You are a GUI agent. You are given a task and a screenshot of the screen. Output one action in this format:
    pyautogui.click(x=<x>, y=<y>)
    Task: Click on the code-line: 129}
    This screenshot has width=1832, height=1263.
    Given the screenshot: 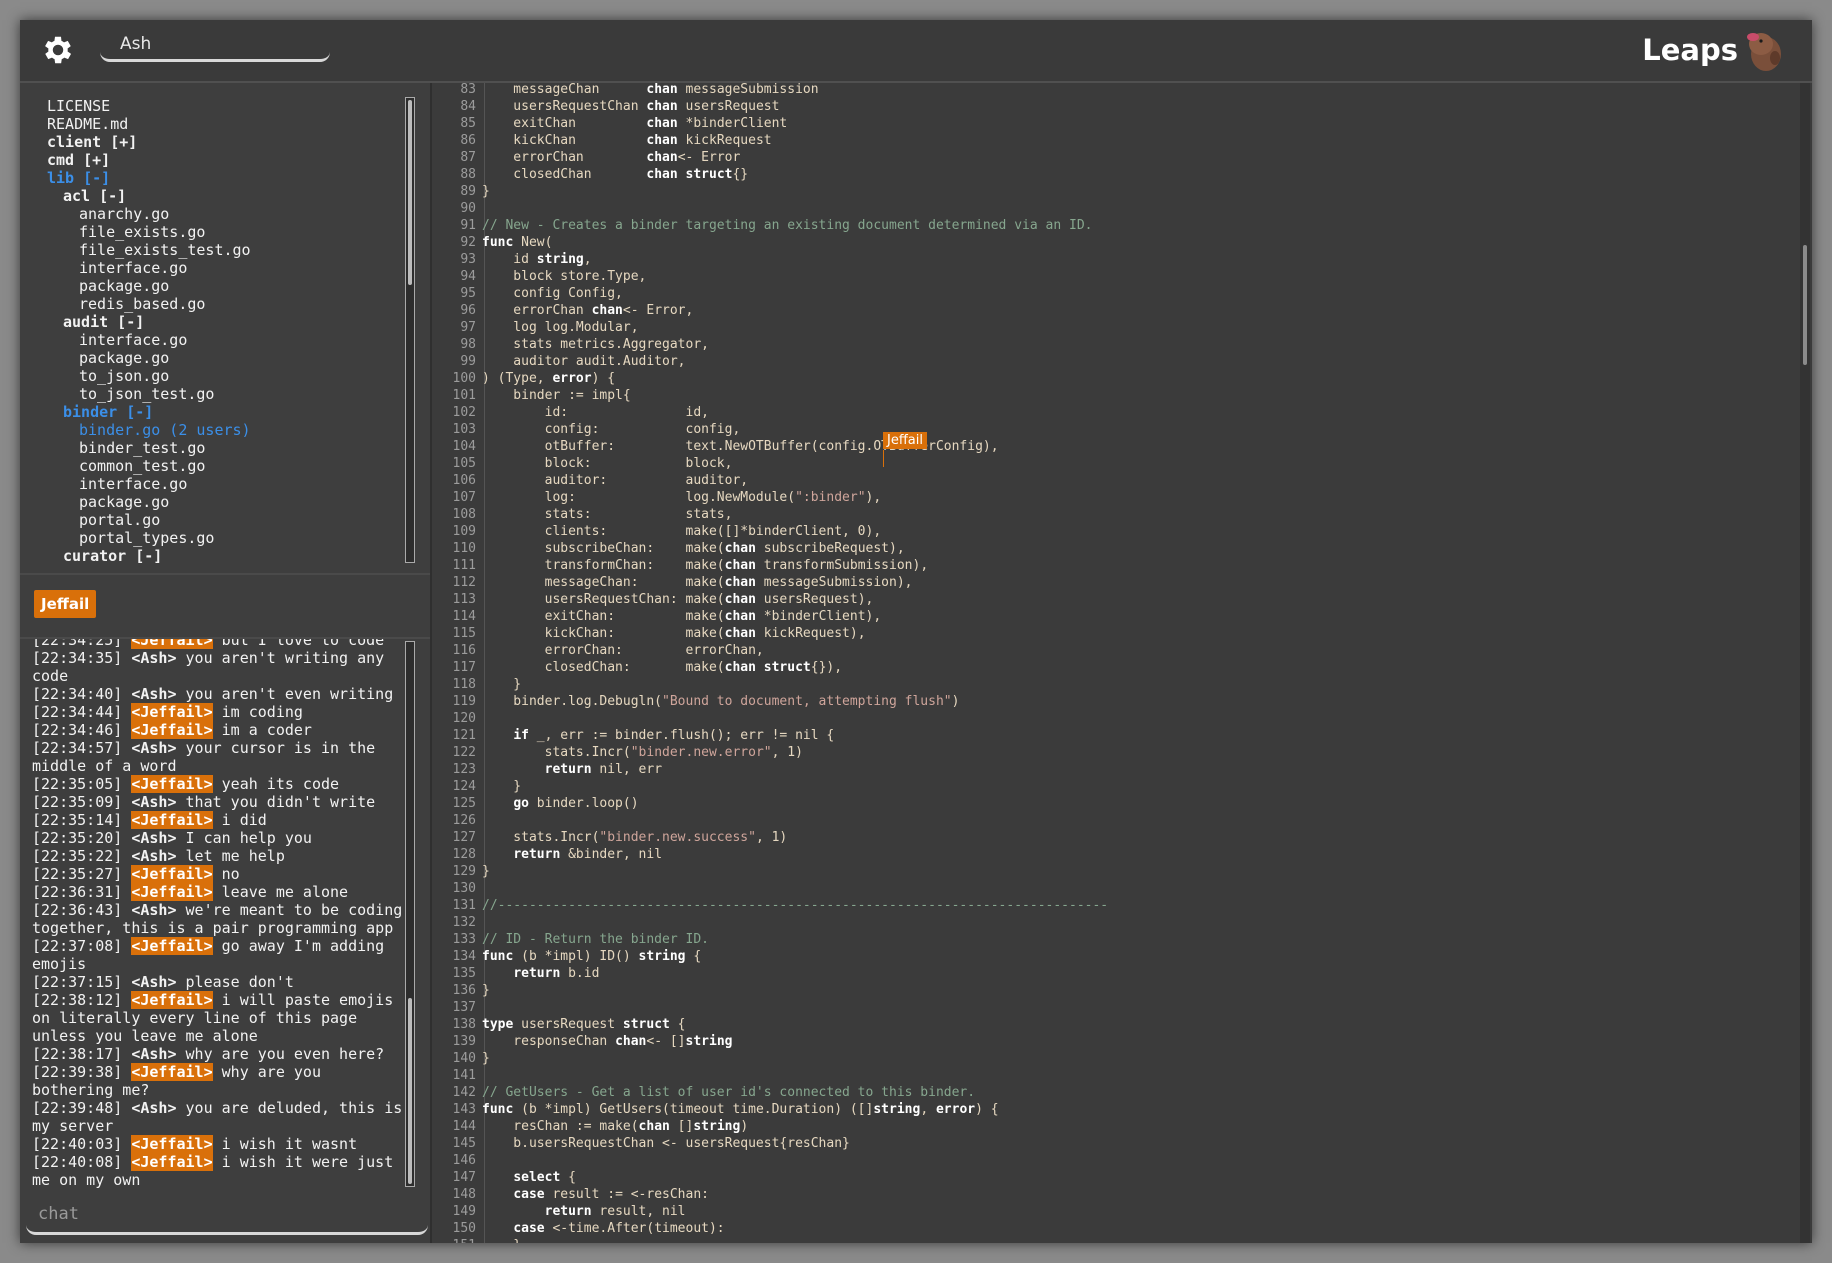 What is the action you would take?
    pyautogui.click(x=1117, y=871)
    